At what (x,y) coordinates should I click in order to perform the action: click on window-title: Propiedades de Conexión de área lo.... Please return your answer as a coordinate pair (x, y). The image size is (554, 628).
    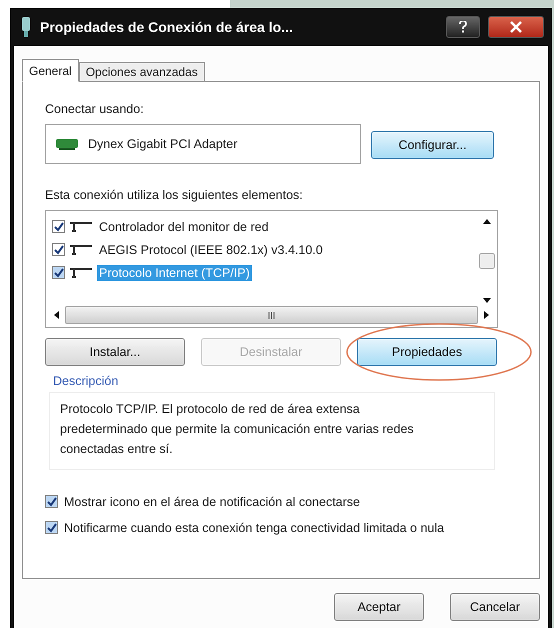
    Looking at the image, I should click on (167, 27).